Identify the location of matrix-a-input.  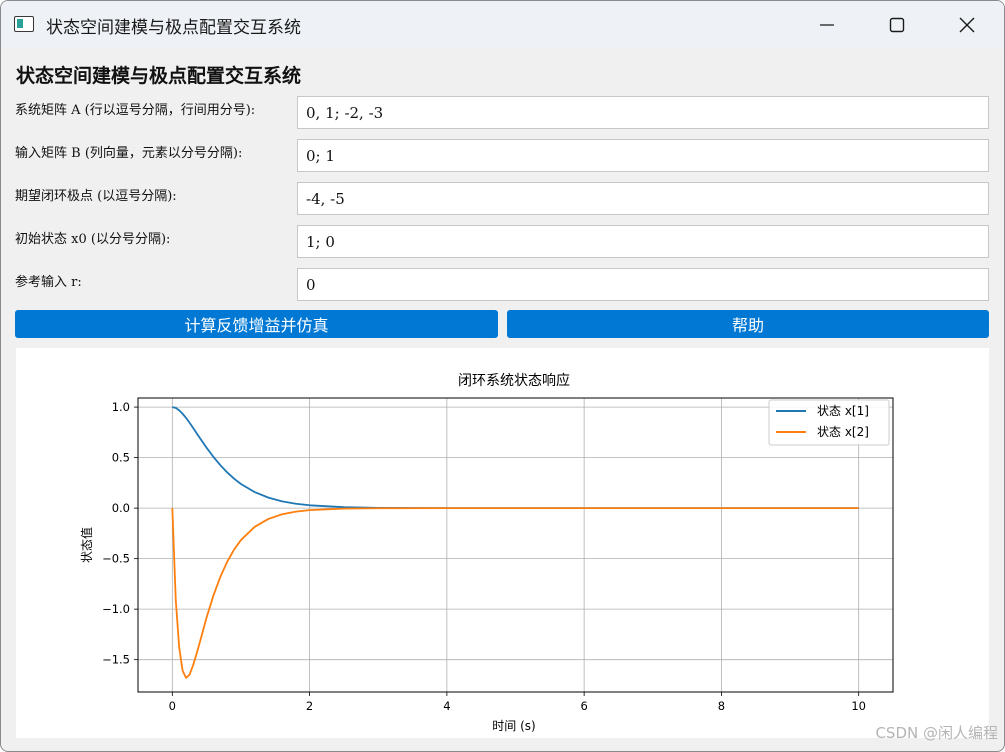
(643, 112).